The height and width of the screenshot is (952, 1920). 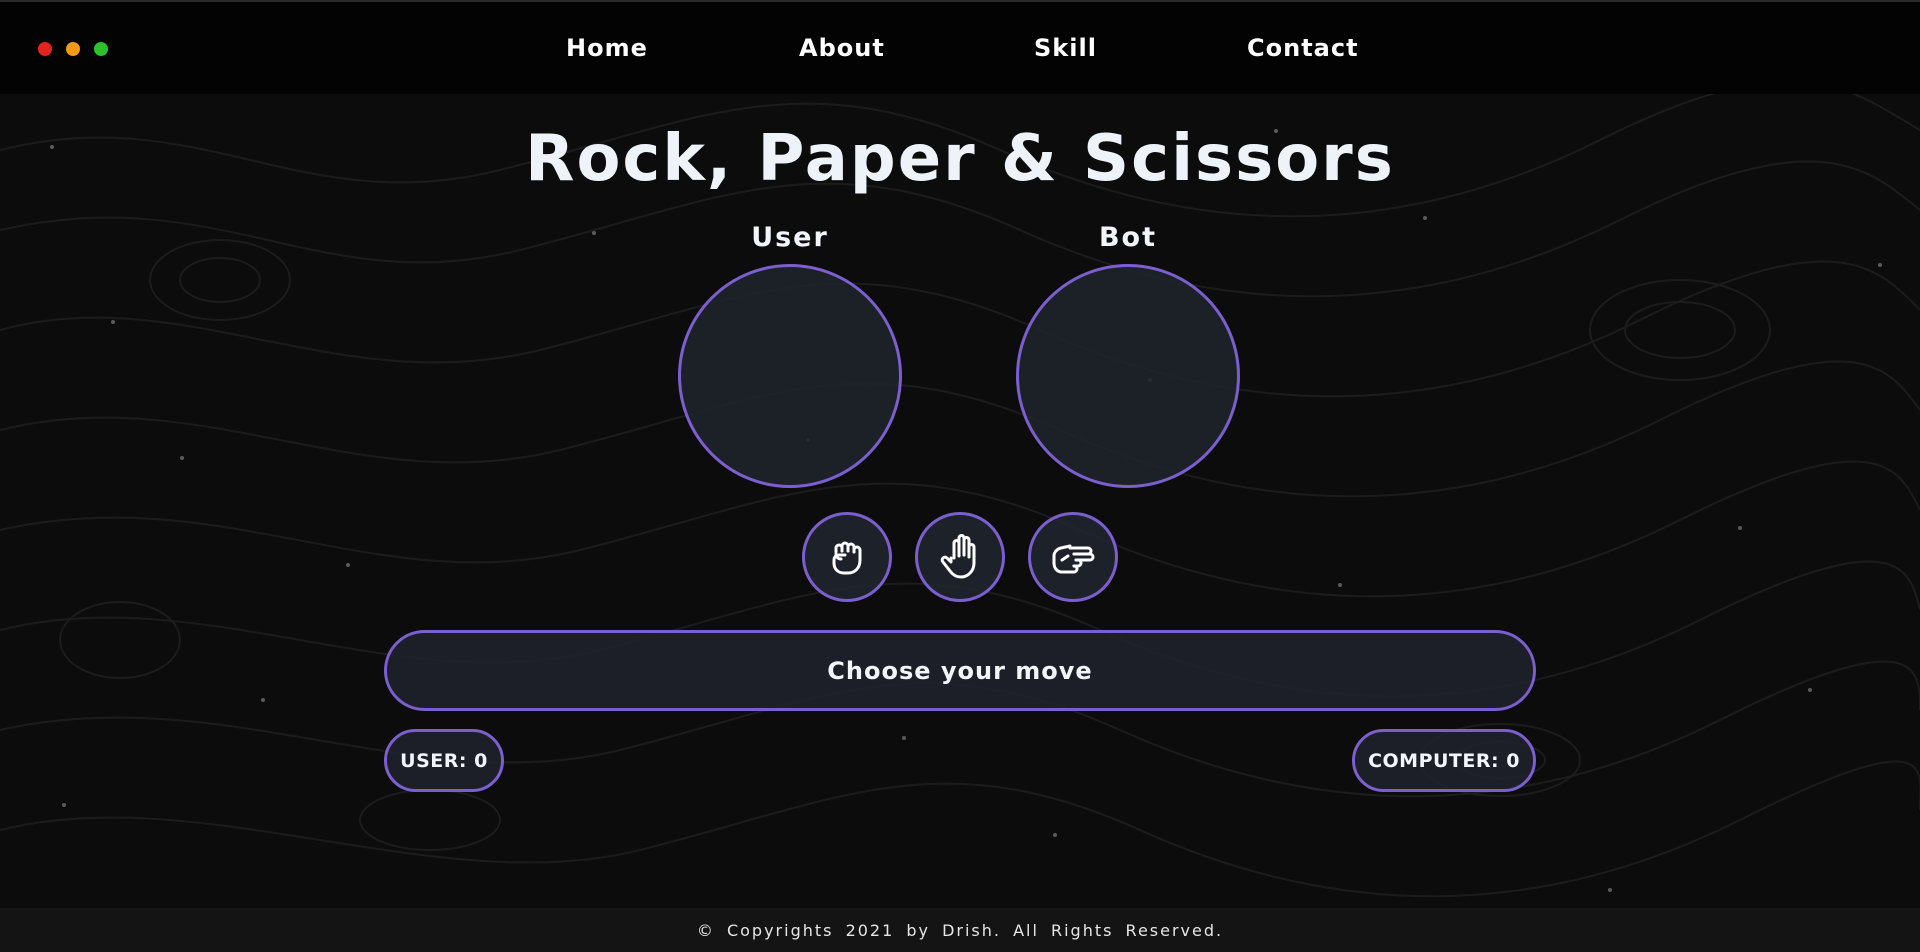 I want to click on user-choice-display, so click(x=790, y=376).